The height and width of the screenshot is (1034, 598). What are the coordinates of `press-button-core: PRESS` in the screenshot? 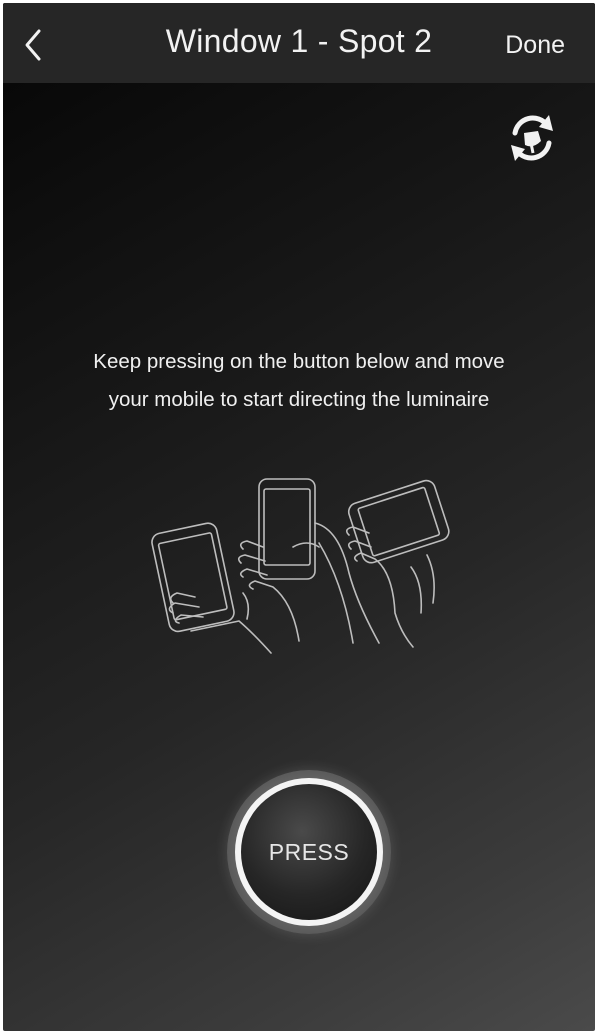 It's located at (309, 852).